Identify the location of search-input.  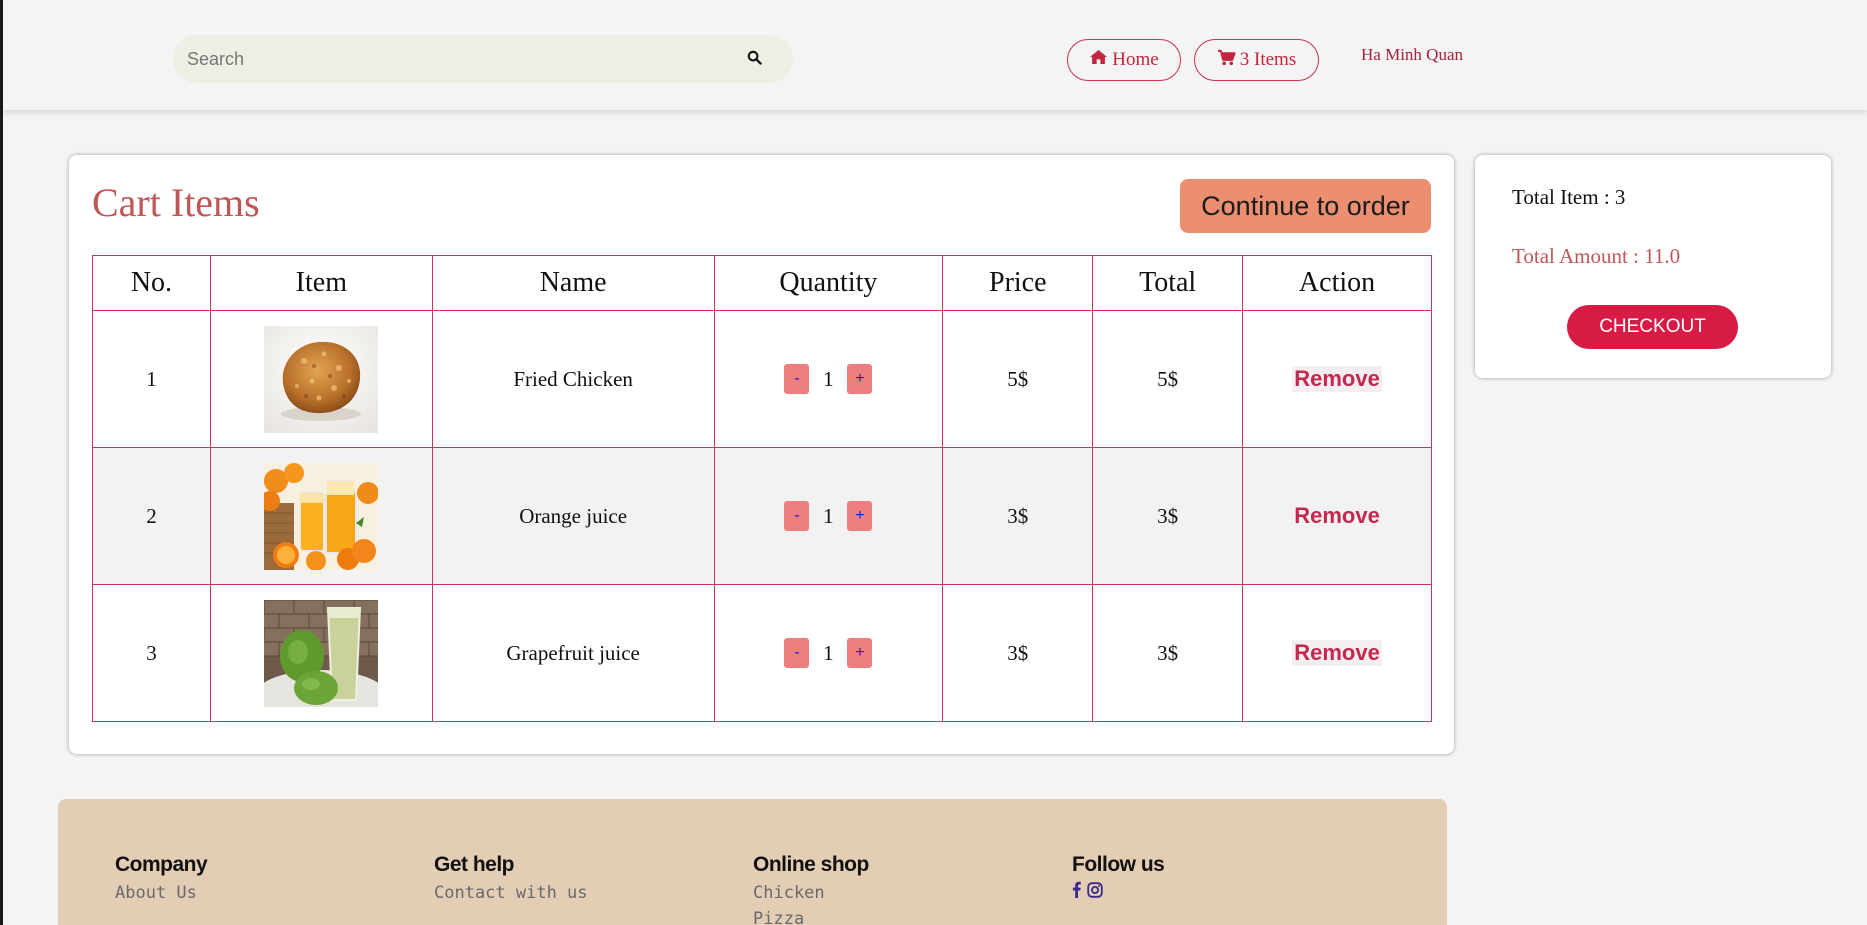
(457, 59).